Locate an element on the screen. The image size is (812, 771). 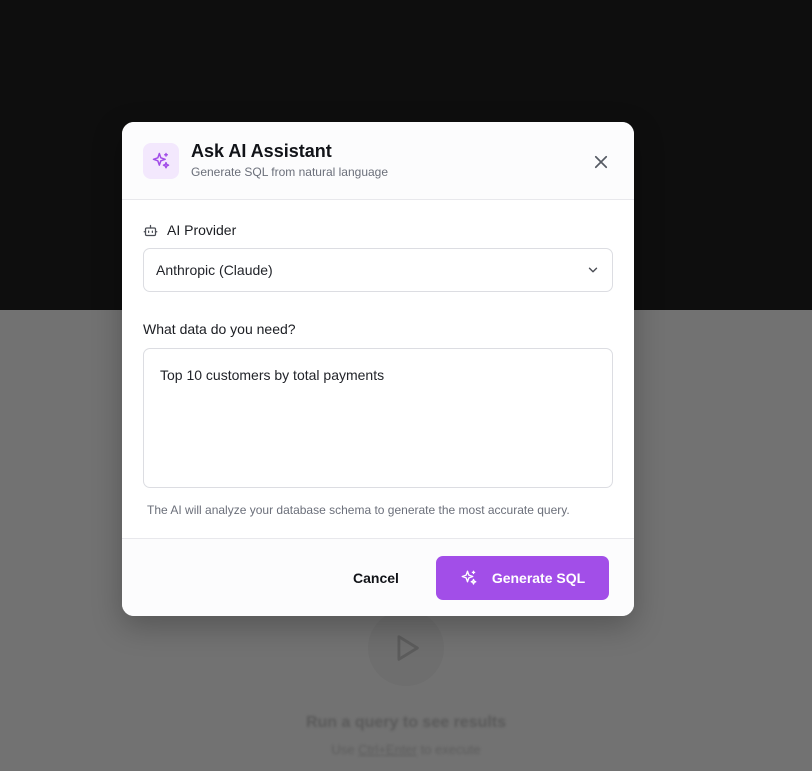
provider-label-row: AI Provider is located at coordinates (189, 230).